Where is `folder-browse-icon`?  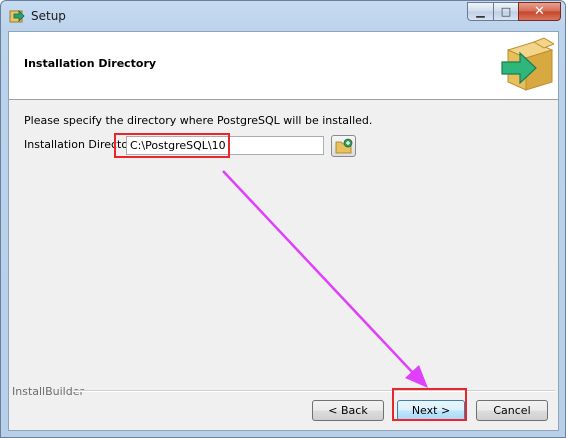 folder-browse-icon is located at coordinates (344, 146).